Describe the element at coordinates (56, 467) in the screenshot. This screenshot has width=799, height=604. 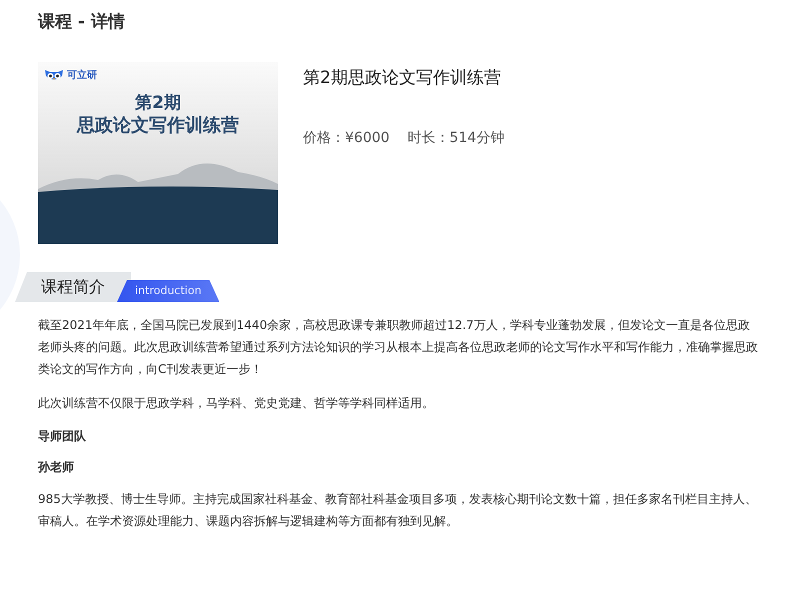
I see `teacher-name: 孙老师` at that location.